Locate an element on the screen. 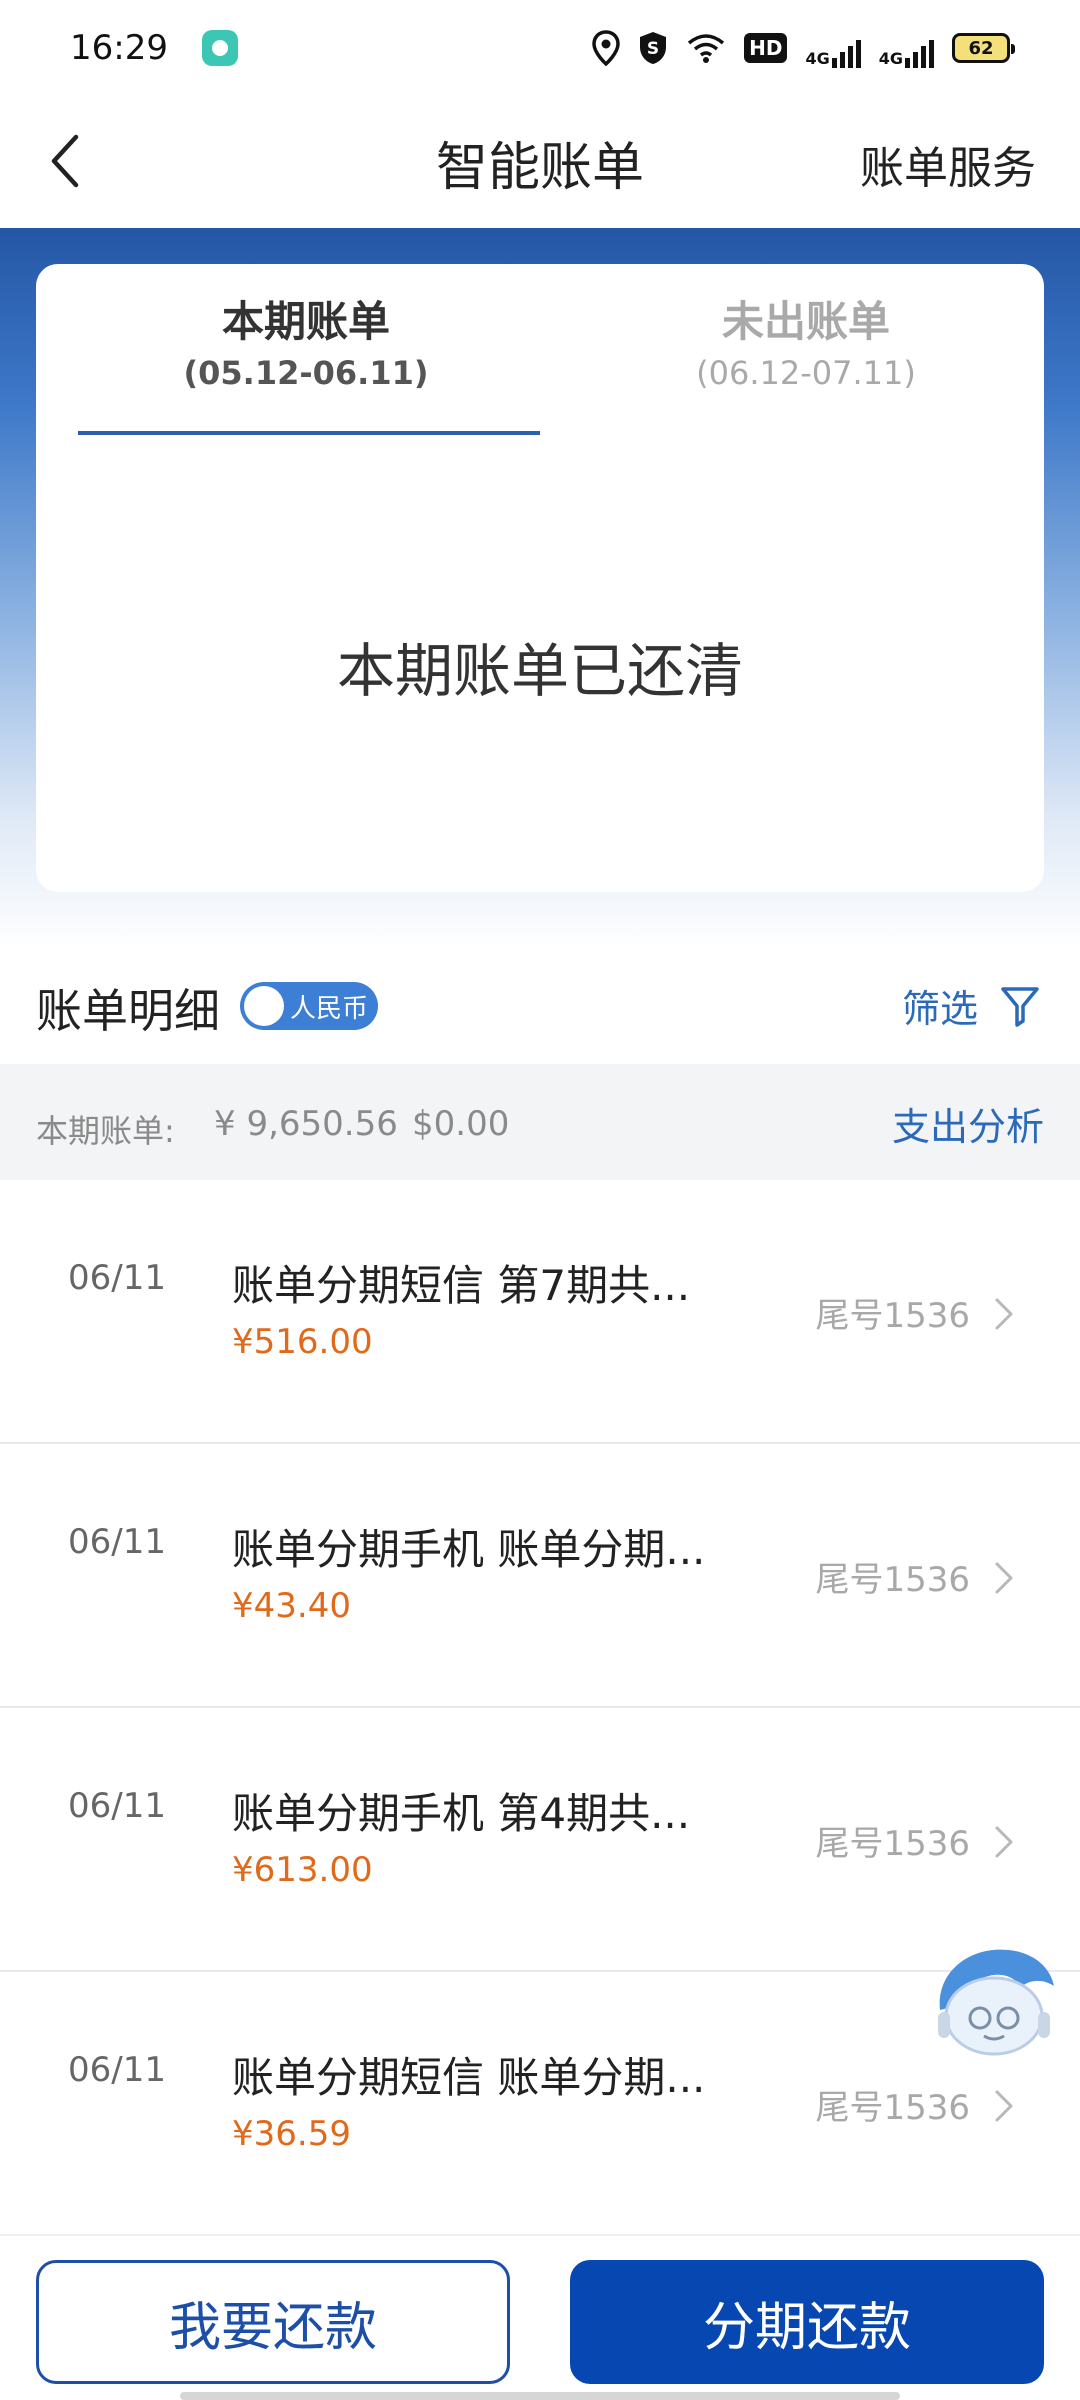 The width and height of the screenshot is (1080, 2400). transaction-amount: ¥36.59 is located at coordinates (291, 2134).